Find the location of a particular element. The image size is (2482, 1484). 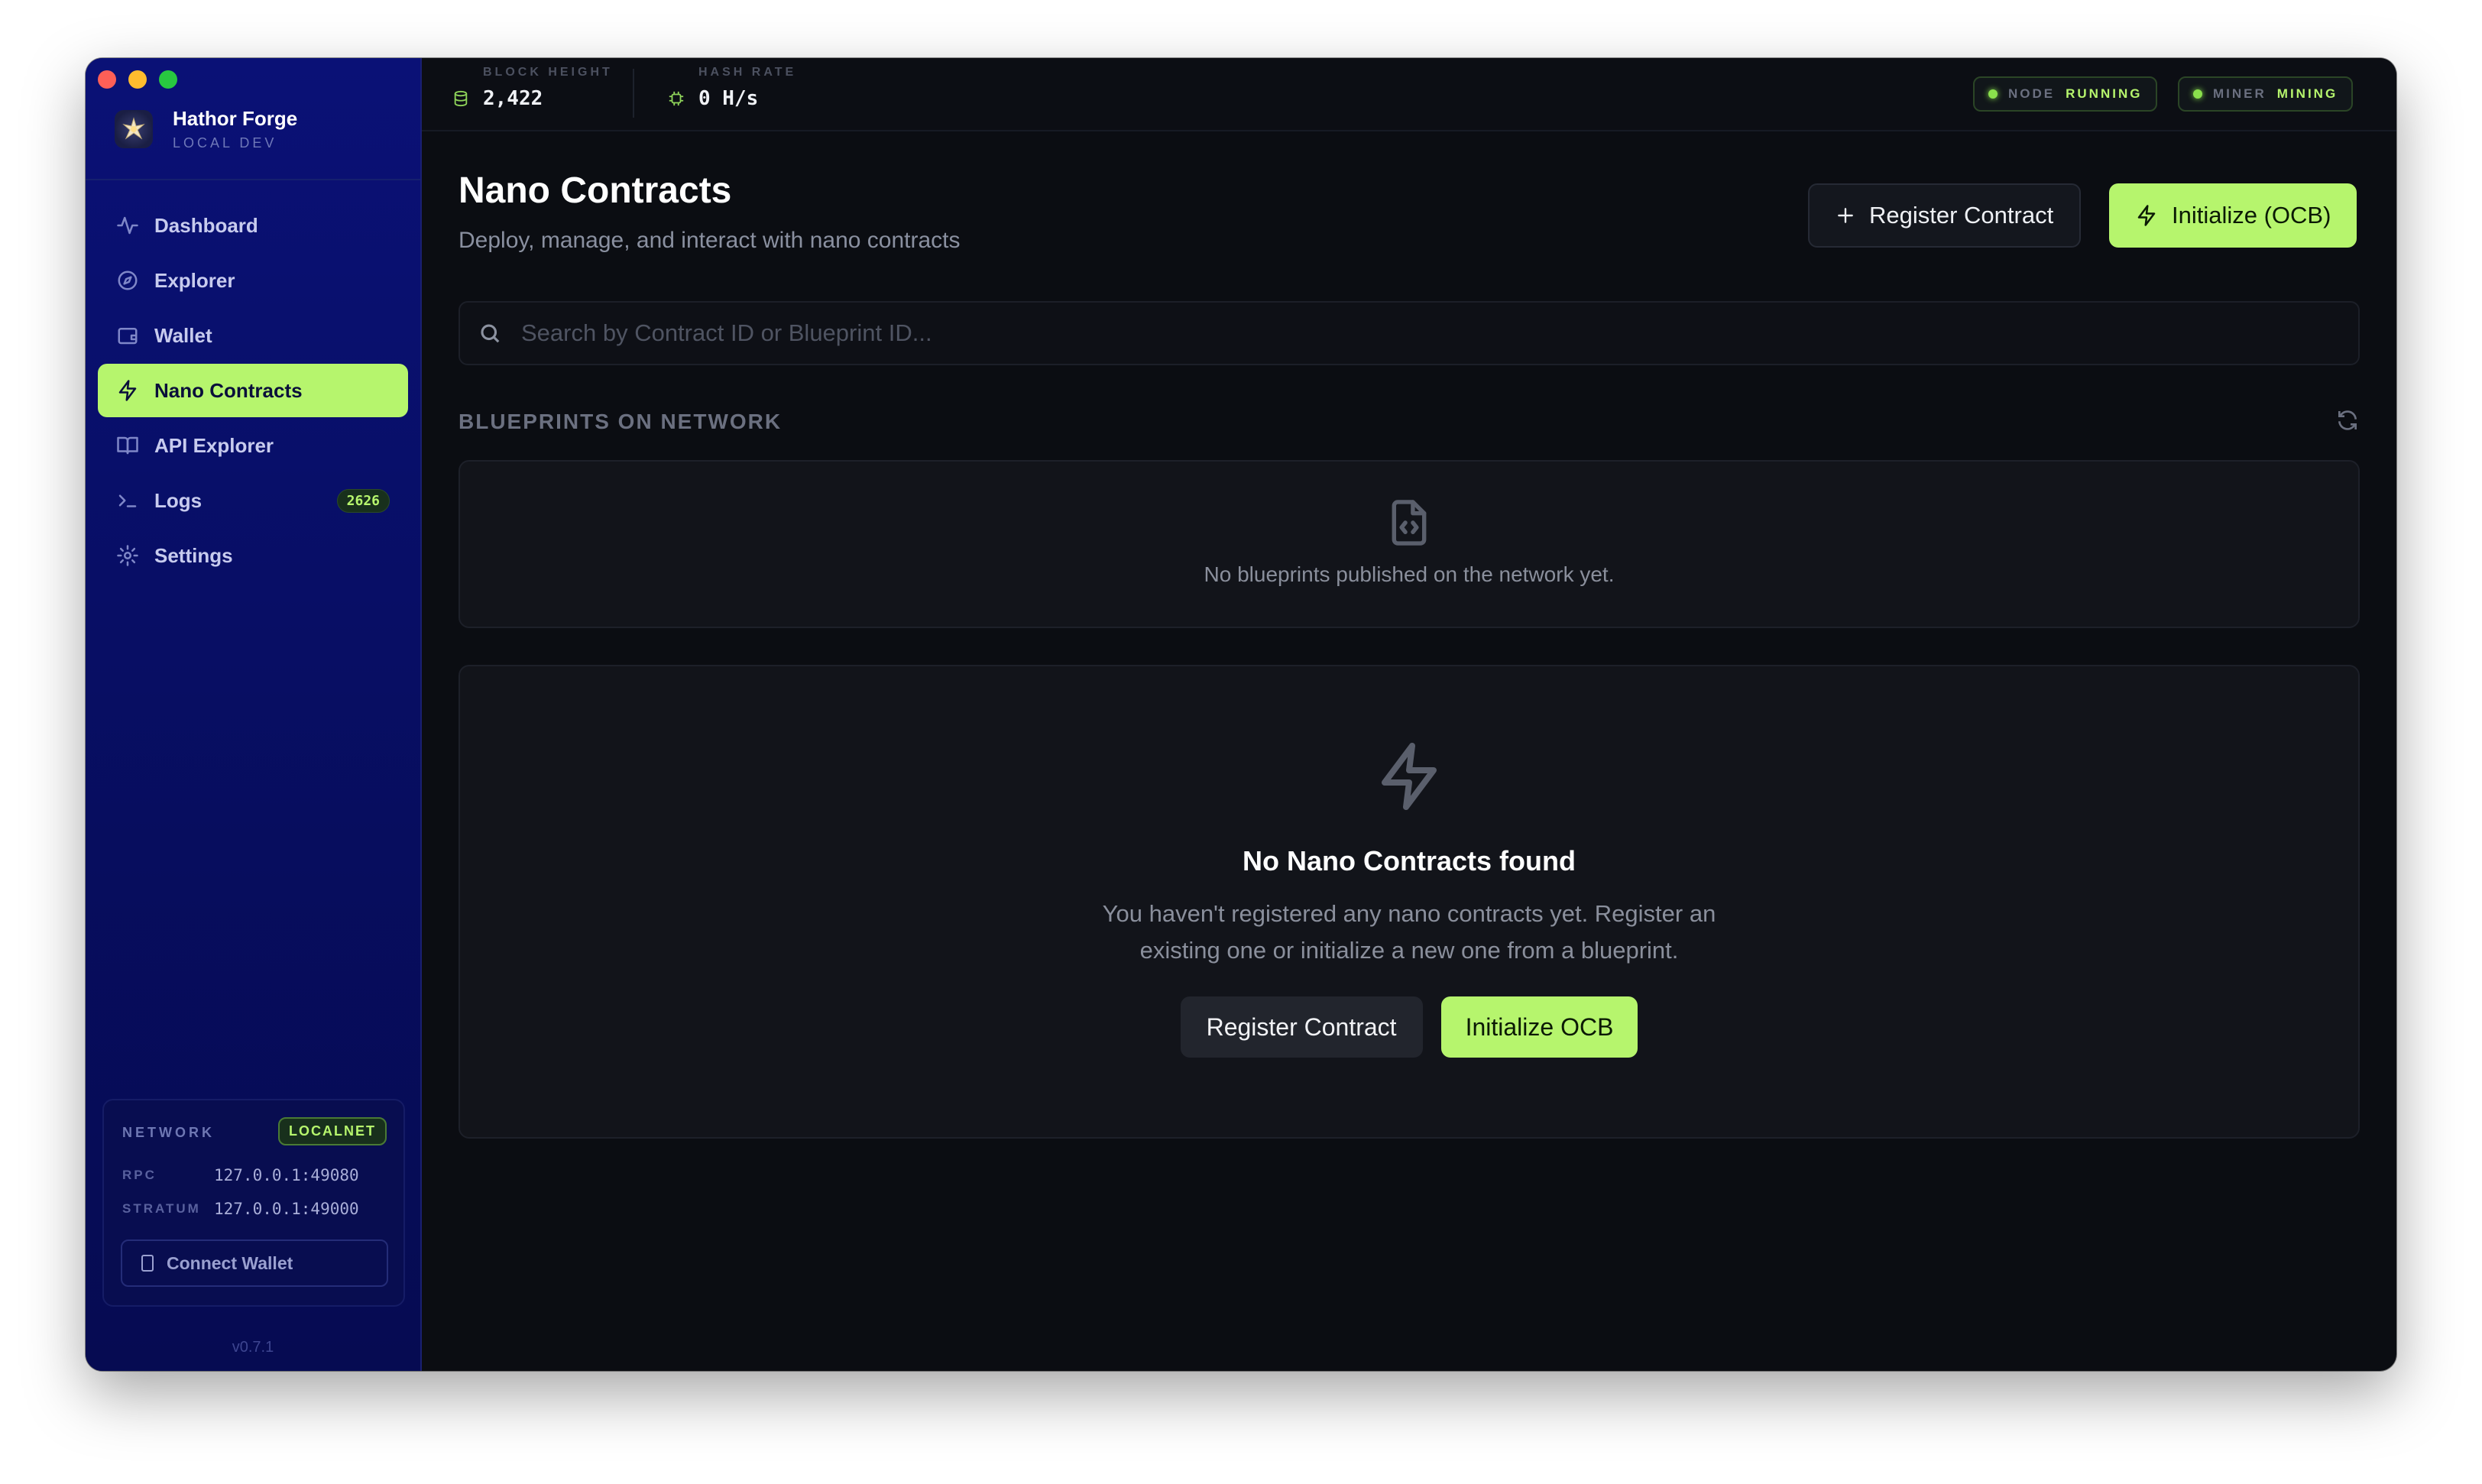

search-input is located at coordinates (1439, 333).